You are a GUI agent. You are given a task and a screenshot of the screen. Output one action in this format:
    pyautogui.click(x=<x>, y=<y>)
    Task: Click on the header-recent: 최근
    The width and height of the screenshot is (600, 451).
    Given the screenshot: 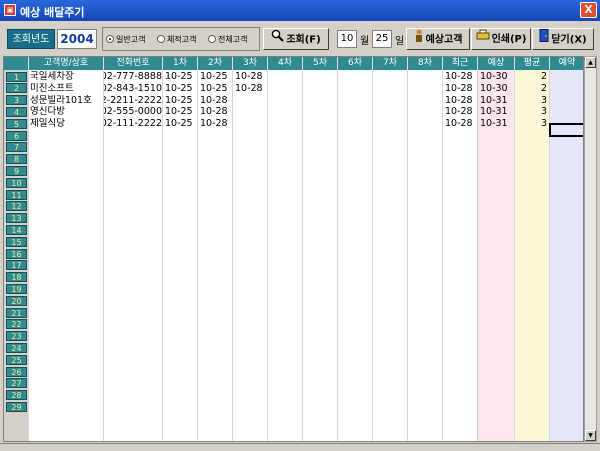 What is the action you would take?
    pyautogui.click(x=460, y=63)
    